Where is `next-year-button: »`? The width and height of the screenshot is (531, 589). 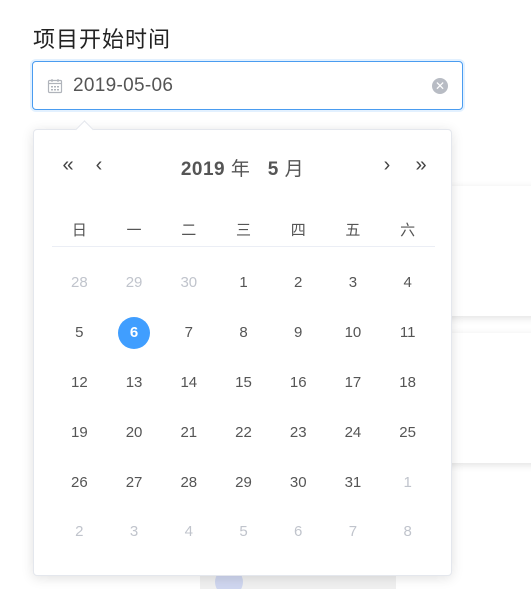 next-year-button: » is located at coordinates (421, 165).